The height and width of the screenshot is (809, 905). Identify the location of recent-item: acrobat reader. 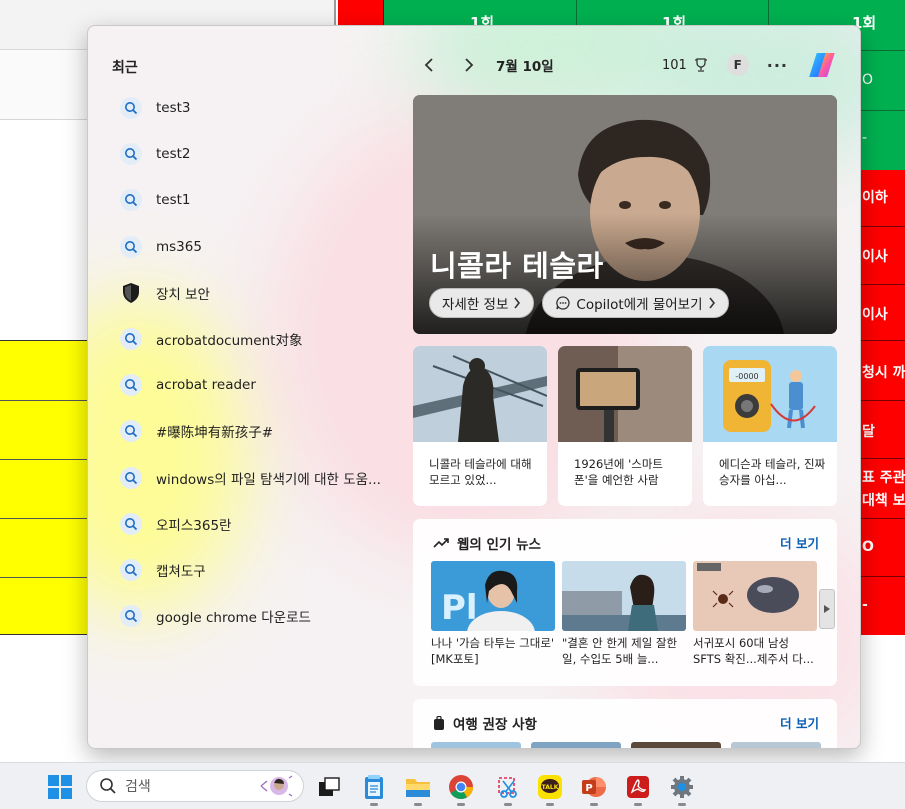
(257, 385).